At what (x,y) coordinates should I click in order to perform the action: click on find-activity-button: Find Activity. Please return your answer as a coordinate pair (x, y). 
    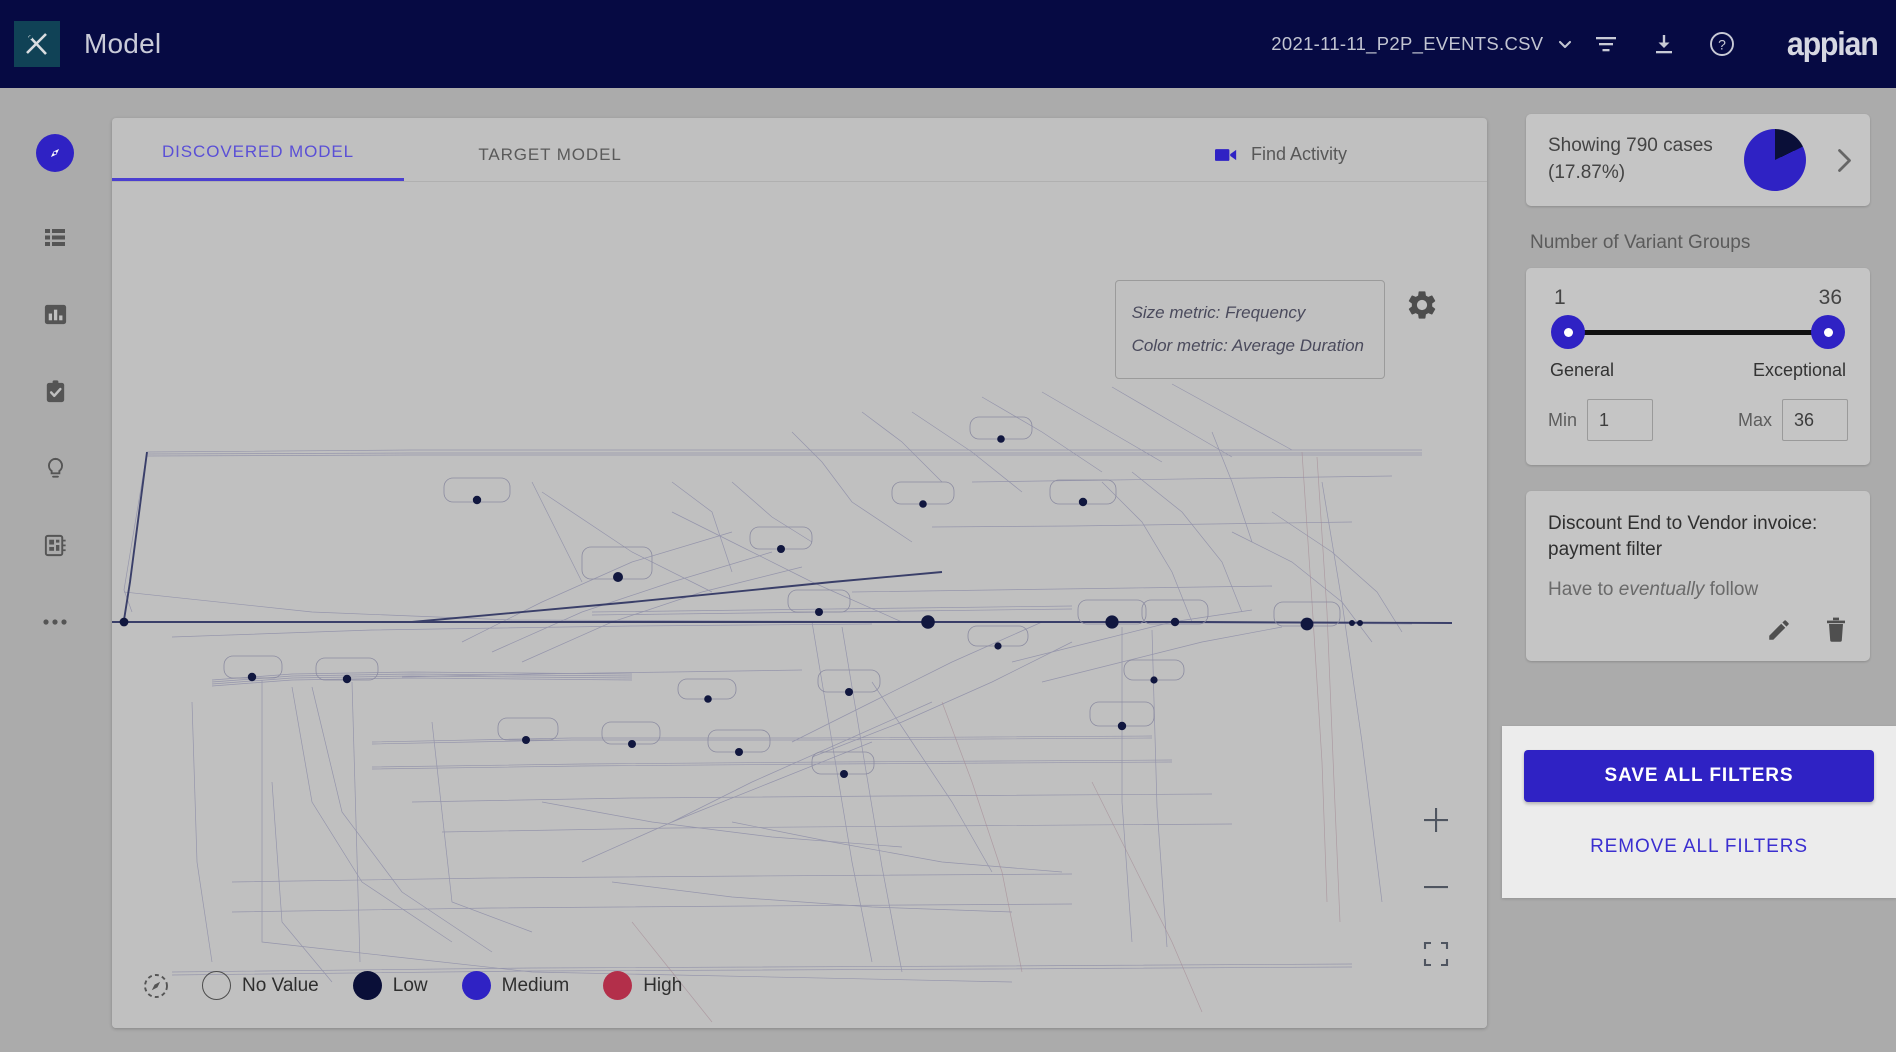
    Looking at the image, I should click on (1280, 154).